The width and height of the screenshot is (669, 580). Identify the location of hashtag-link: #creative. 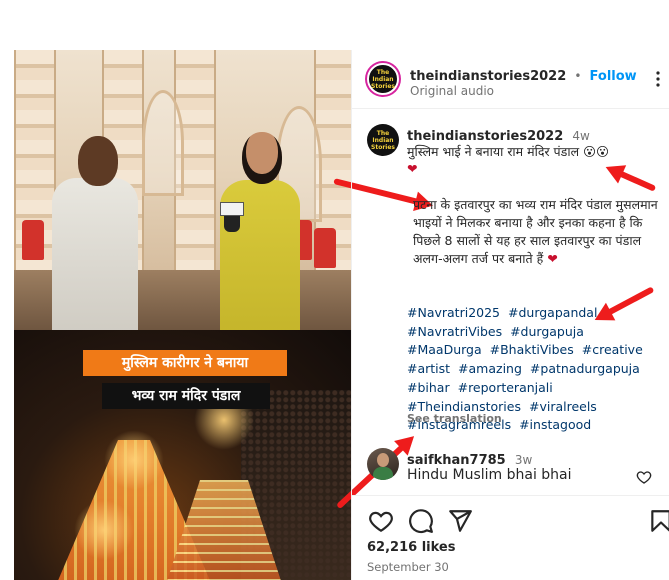
(612, 349).